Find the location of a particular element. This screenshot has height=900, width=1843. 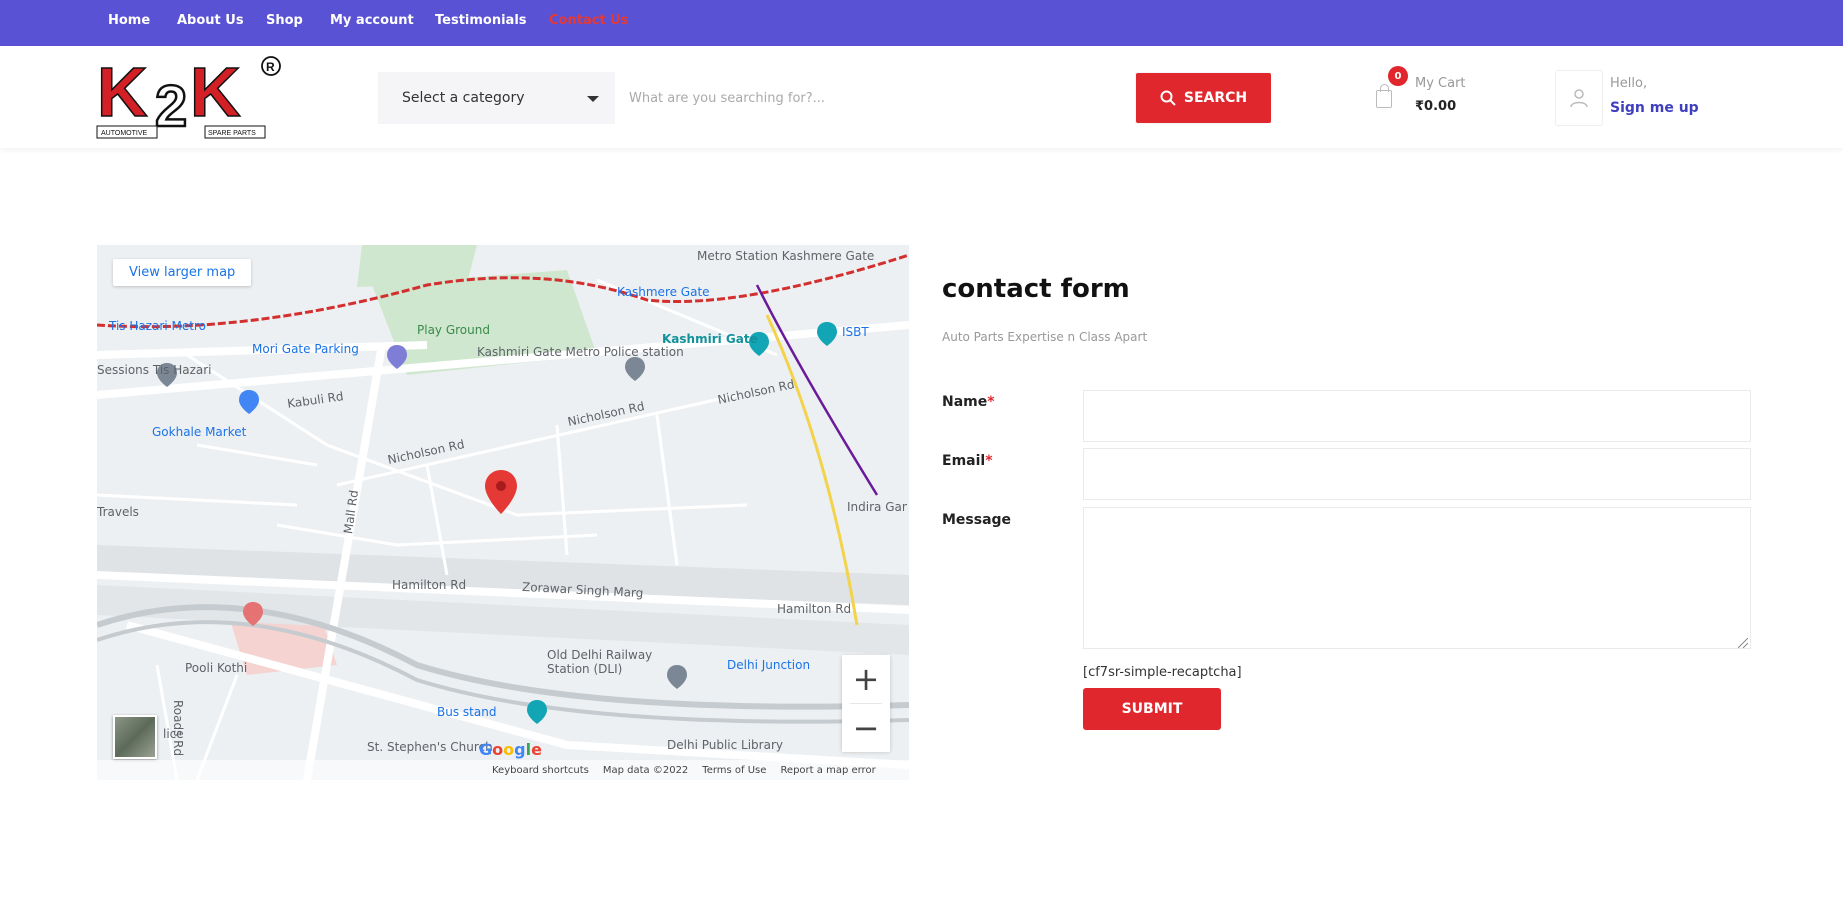

search-icon is located at coordinates (1168, 98).